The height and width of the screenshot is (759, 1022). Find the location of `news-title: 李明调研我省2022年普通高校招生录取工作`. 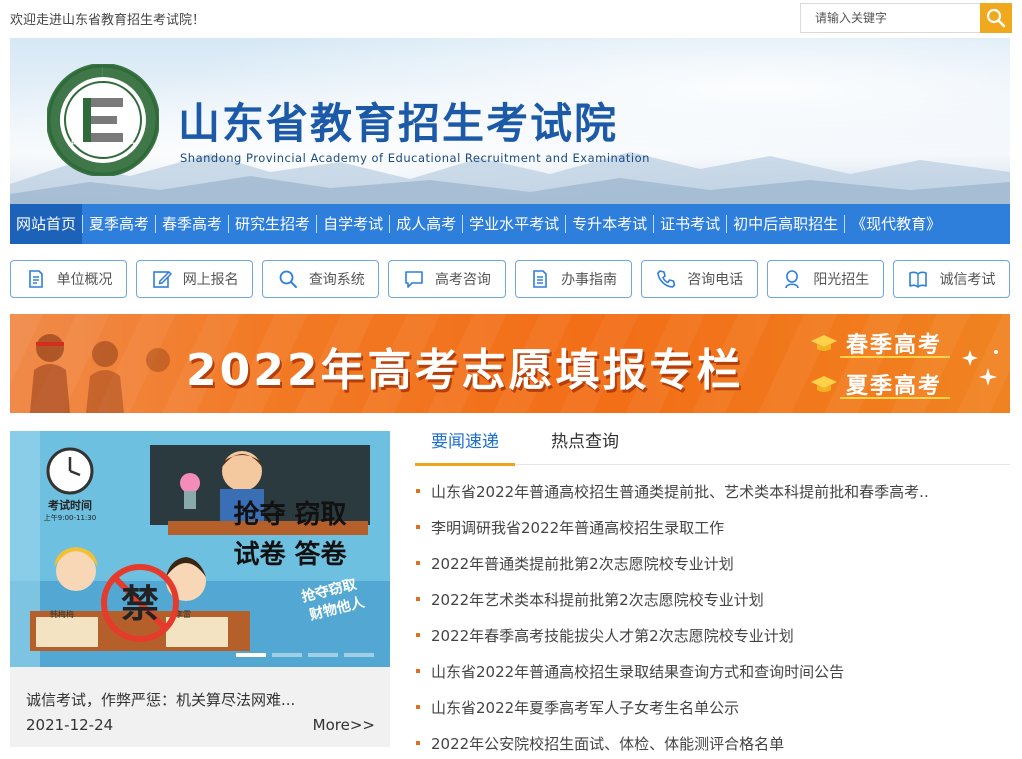

news-title: 李明调研我省2022年普通高校招生录取工作 is located at coordinates (578, 527).